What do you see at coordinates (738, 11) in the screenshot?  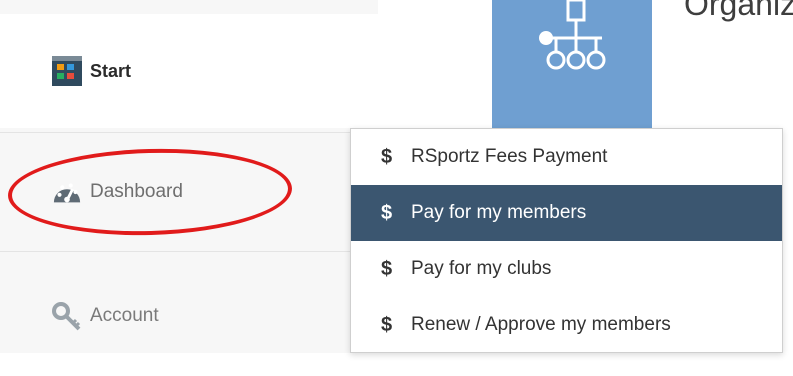 I see `page-title: Organiz` at bounding box center [738, 11].